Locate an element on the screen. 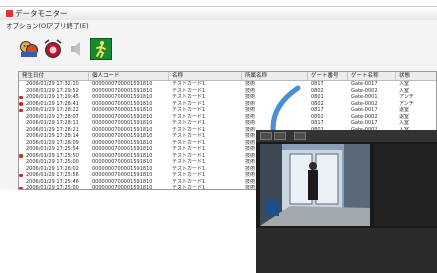 This screenshot has width=437, height=273. menu-exit-app: アプリ終了(E) is located at coordinates (68, 26).